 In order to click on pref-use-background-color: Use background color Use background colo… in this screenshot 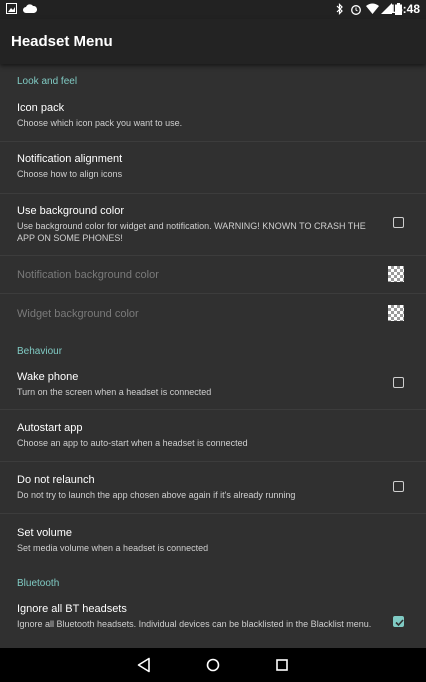, I will do `click(213, 224)`.